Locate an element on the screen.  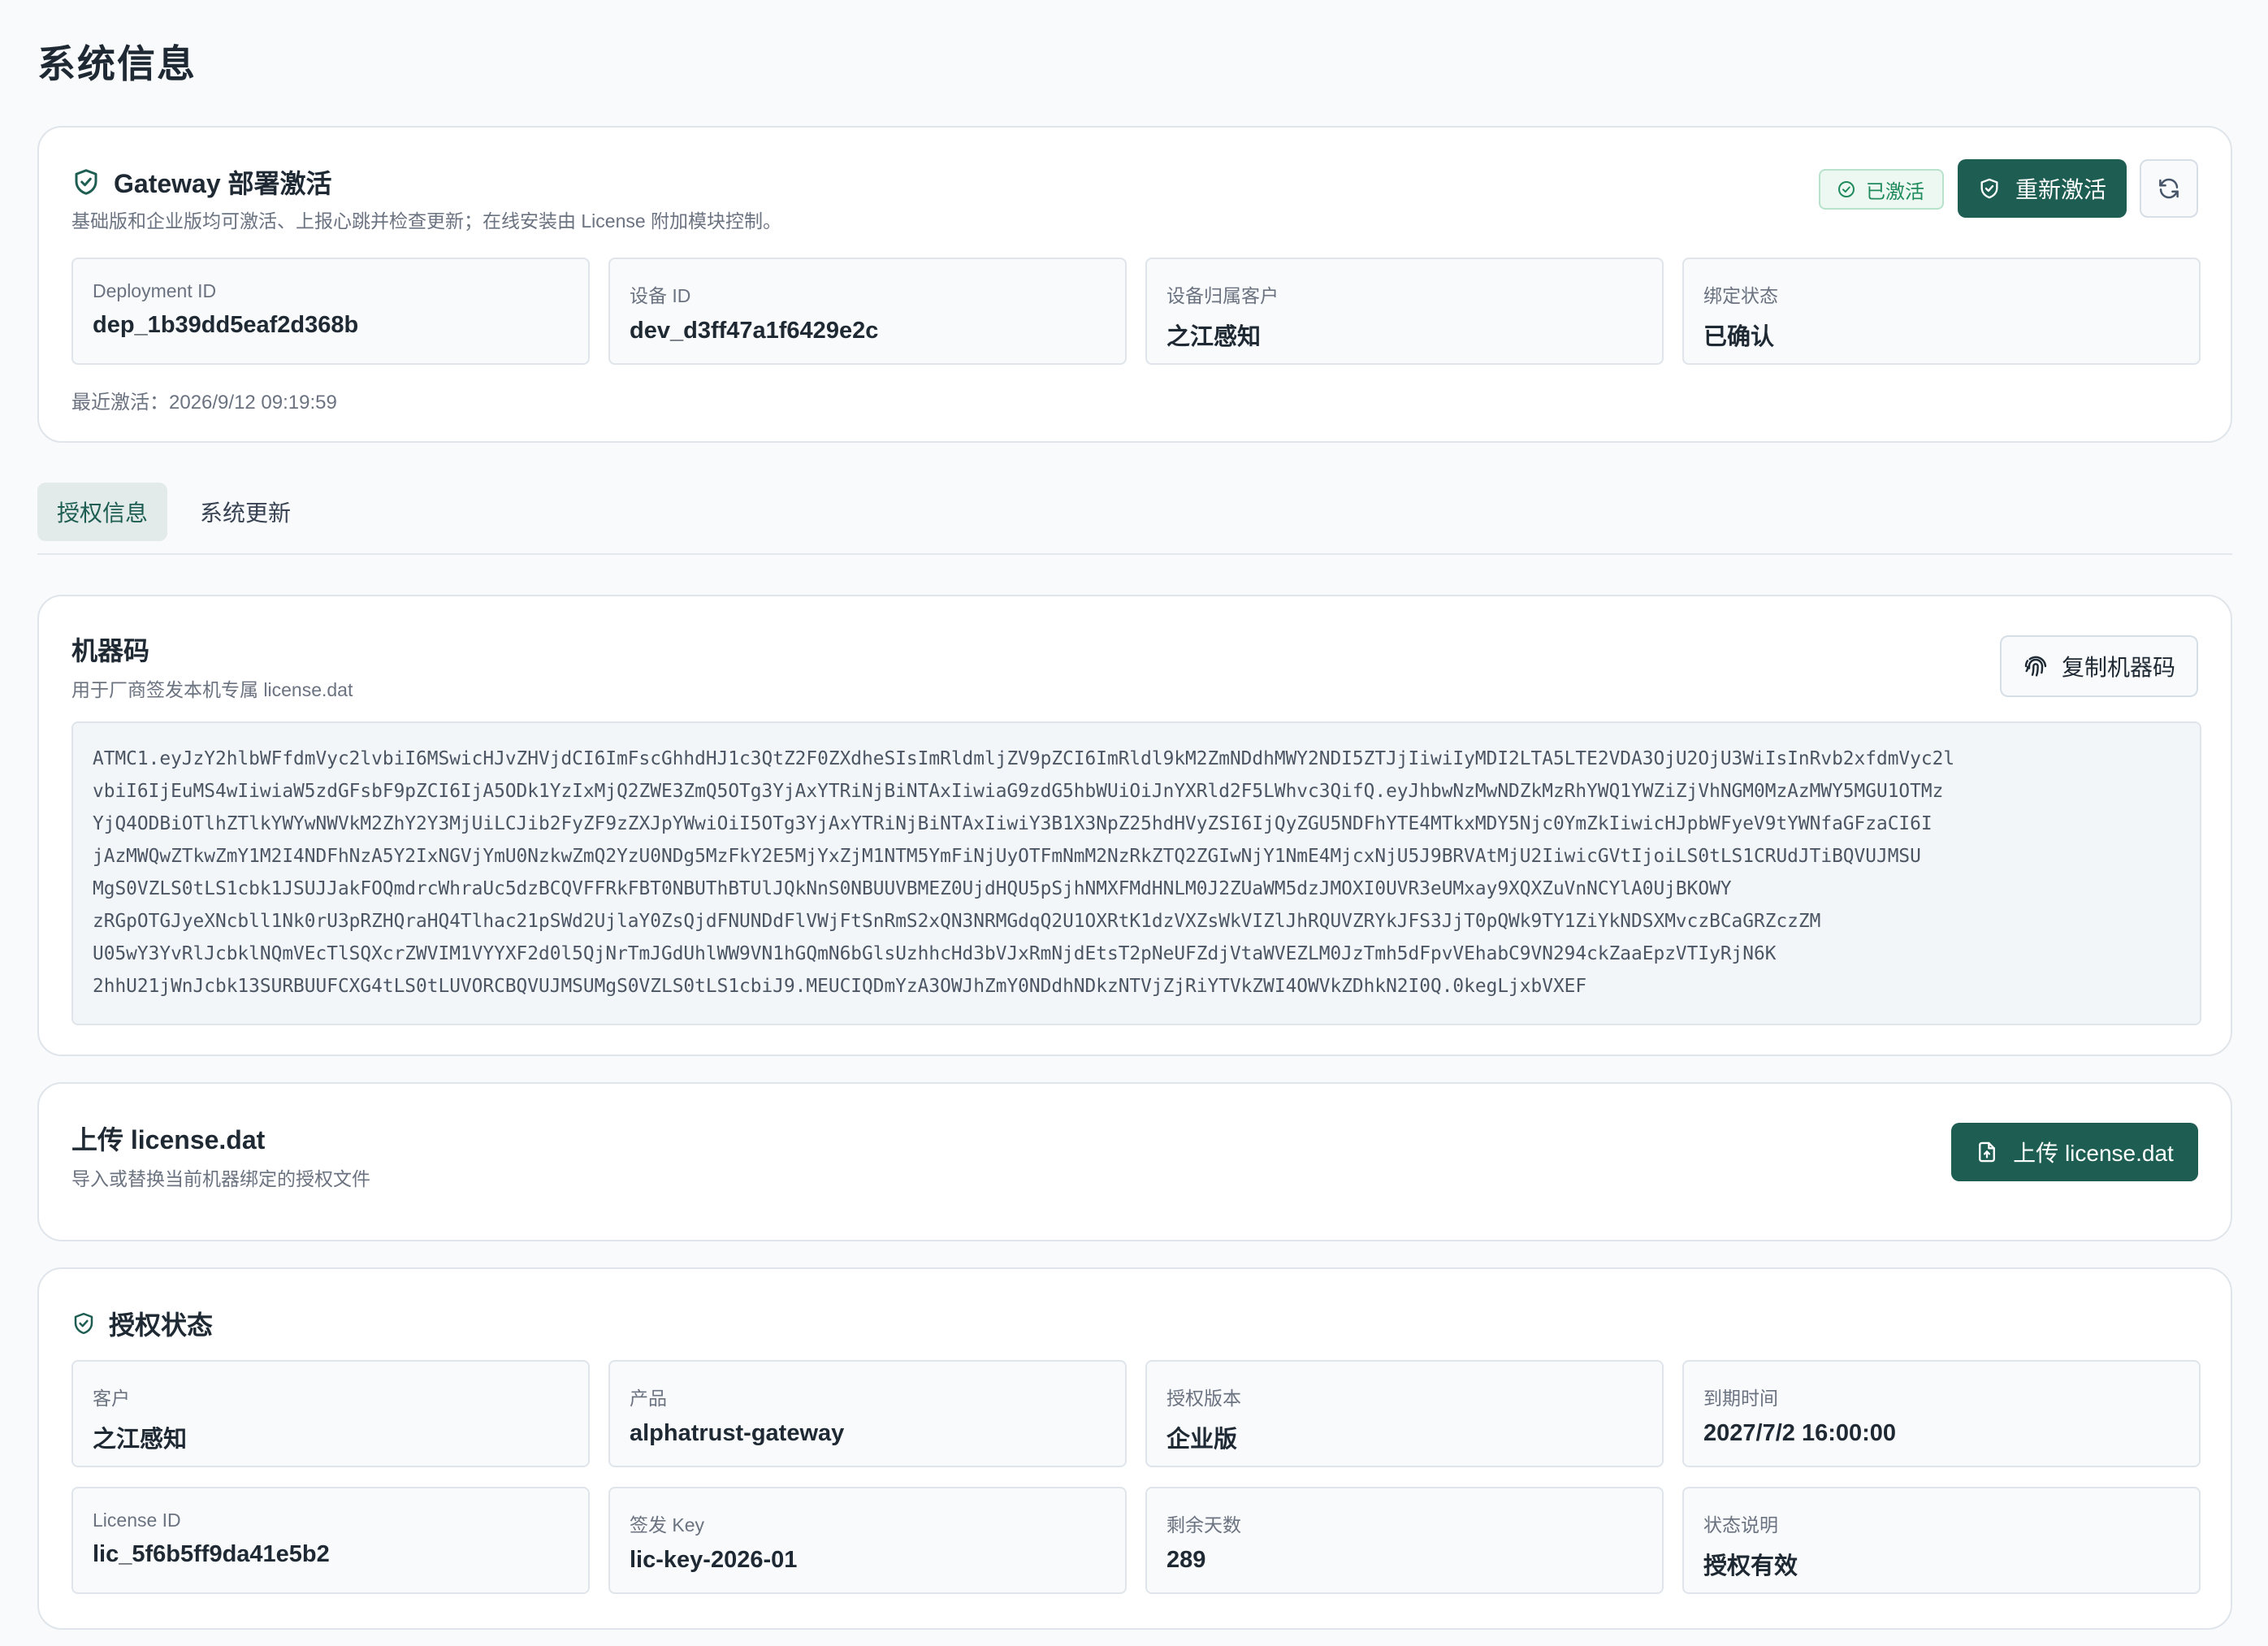
field-value: 企业版 is located at coordinates (1202, 1440).